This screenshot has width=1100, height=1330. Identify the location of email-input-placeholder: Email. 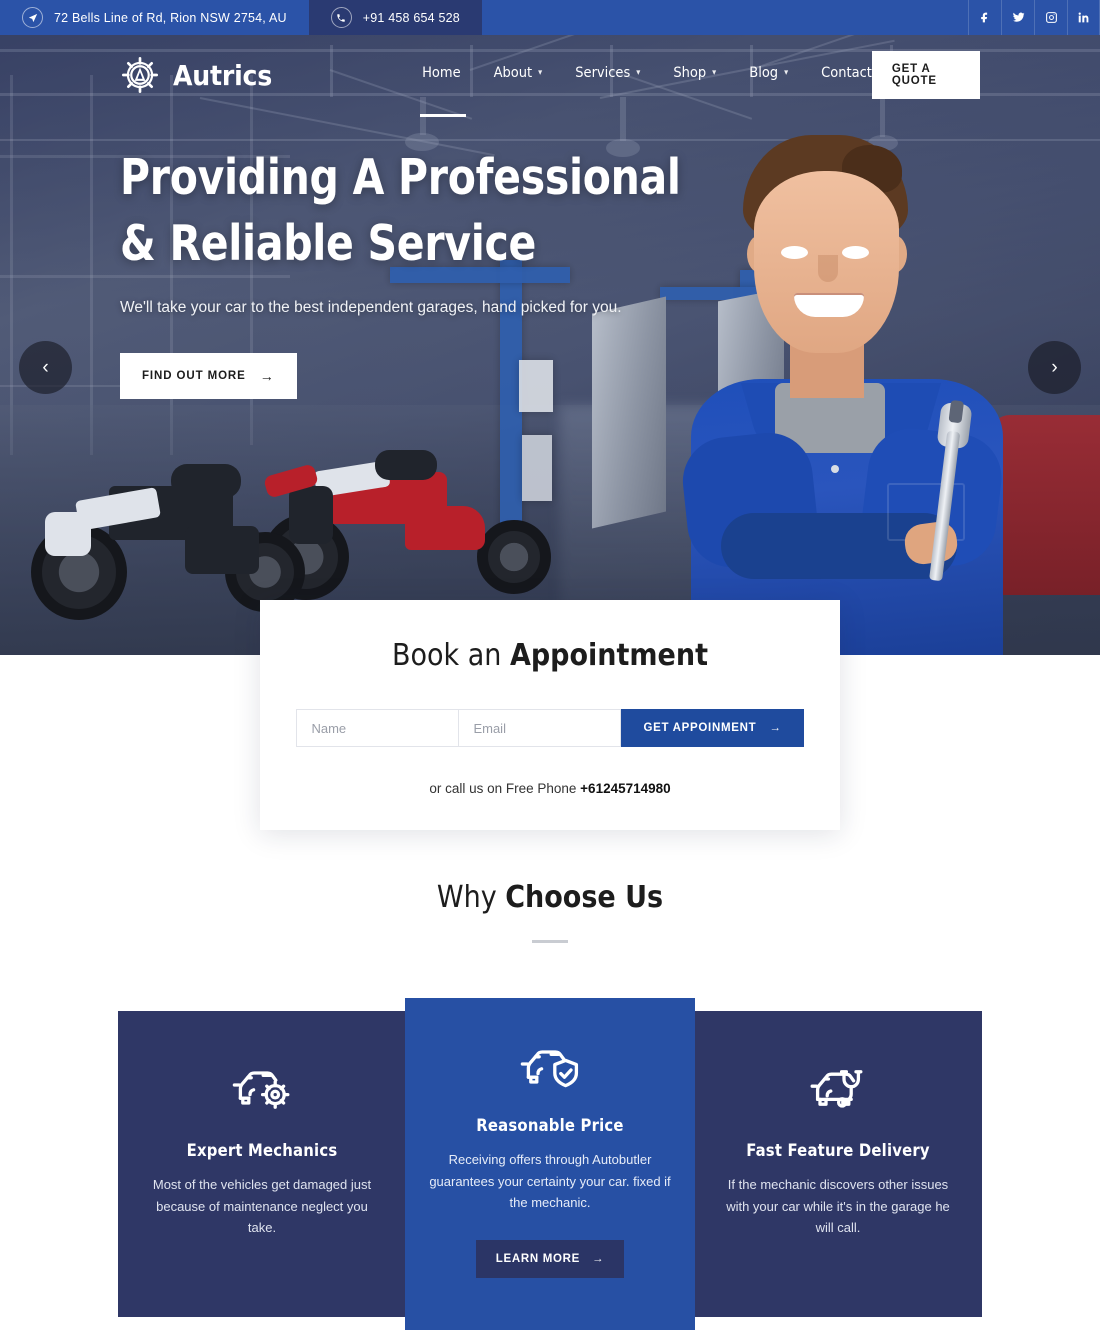
(489, 728).